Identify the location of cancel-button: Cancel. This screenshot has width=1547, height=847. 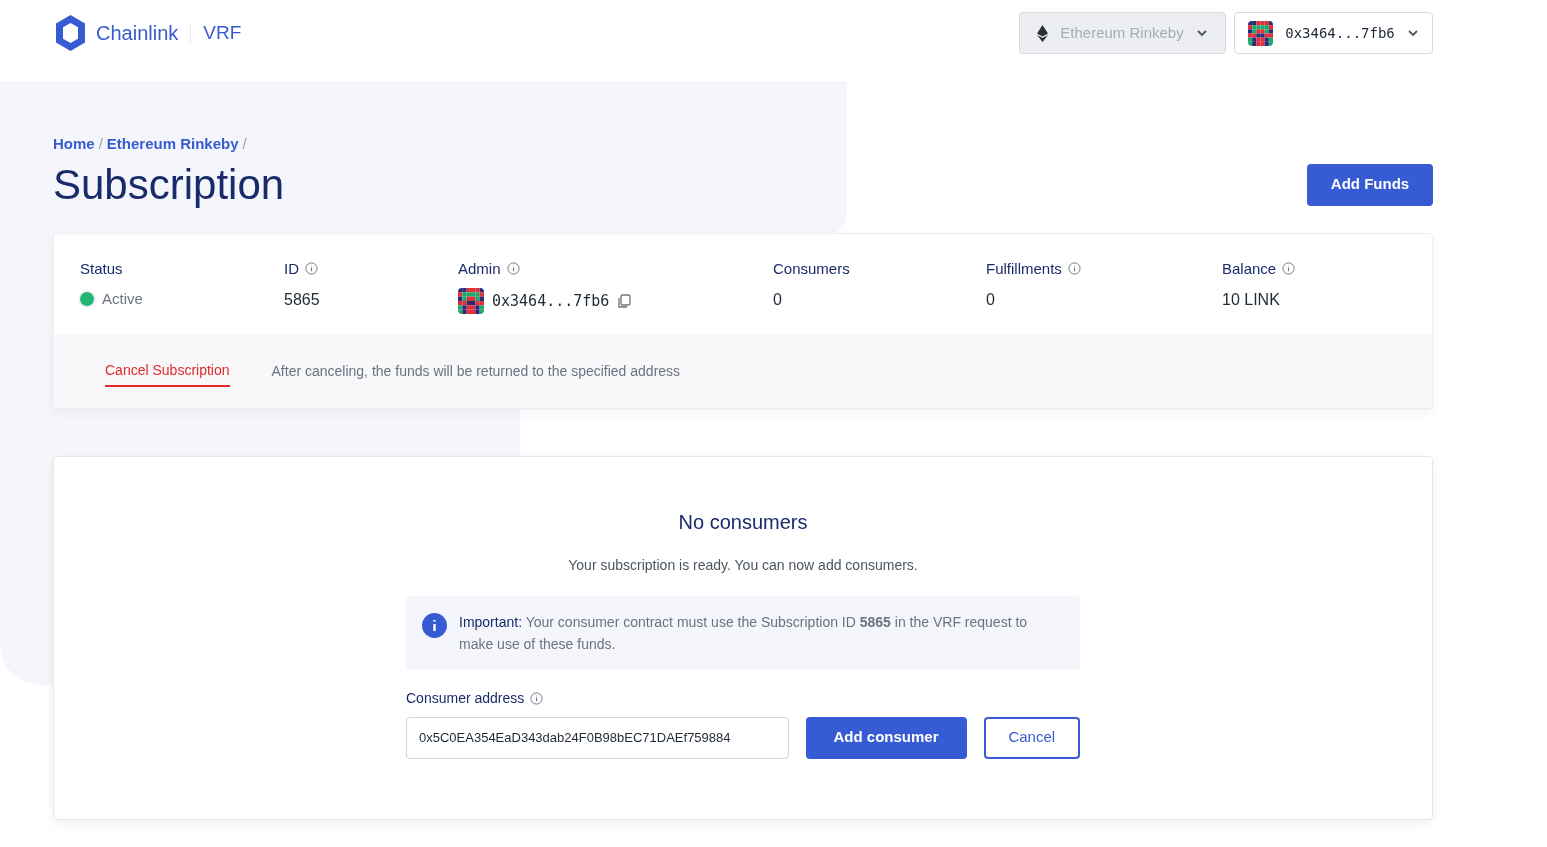
(1031, 737).